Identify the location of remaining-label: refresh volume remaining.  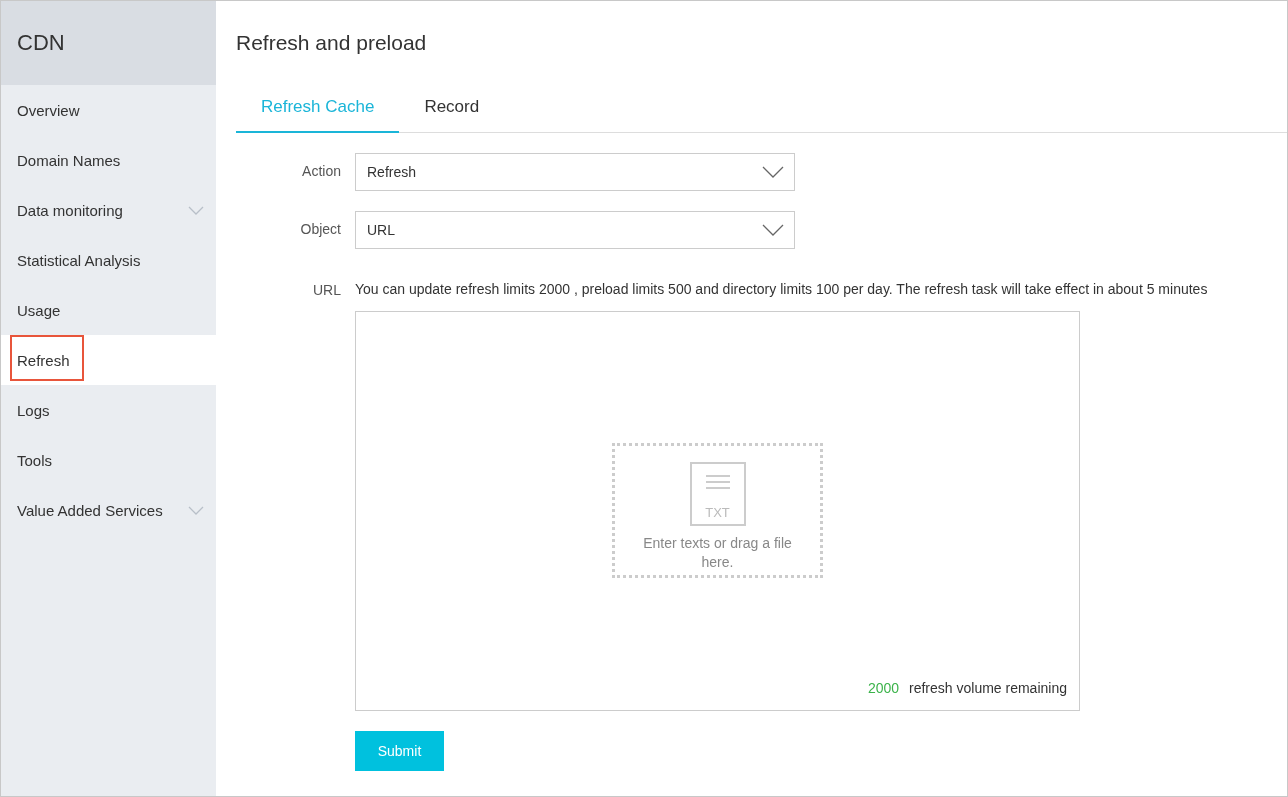
(988, 688).